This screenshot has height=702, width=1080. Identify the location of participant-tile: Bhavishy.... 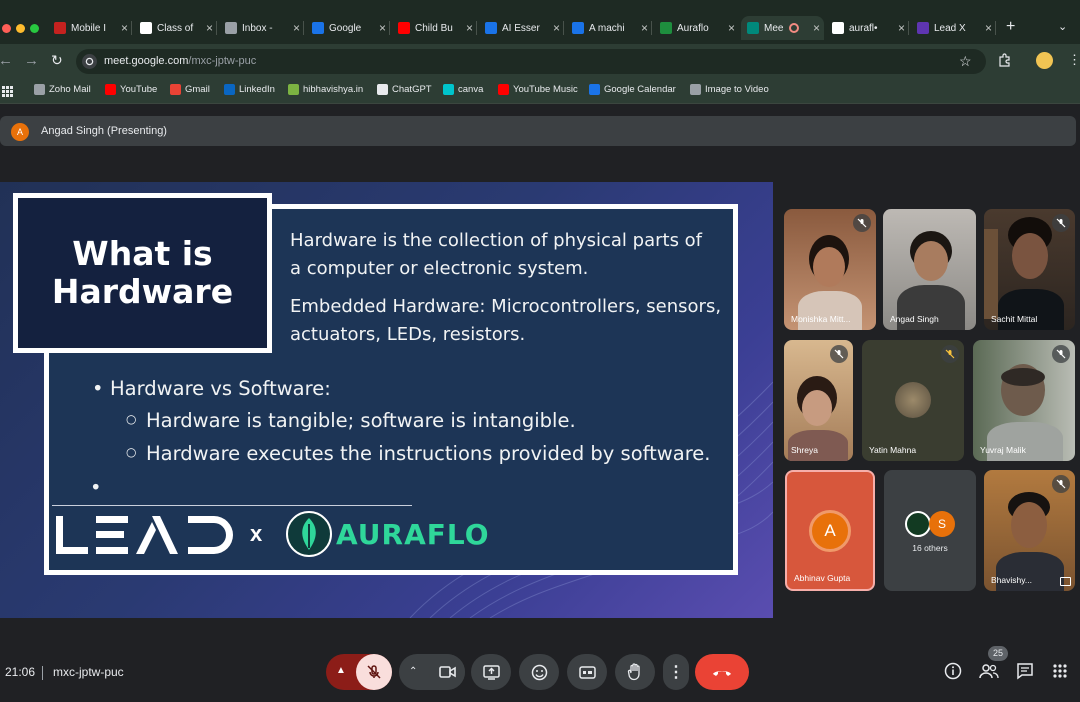
(1029, 530).